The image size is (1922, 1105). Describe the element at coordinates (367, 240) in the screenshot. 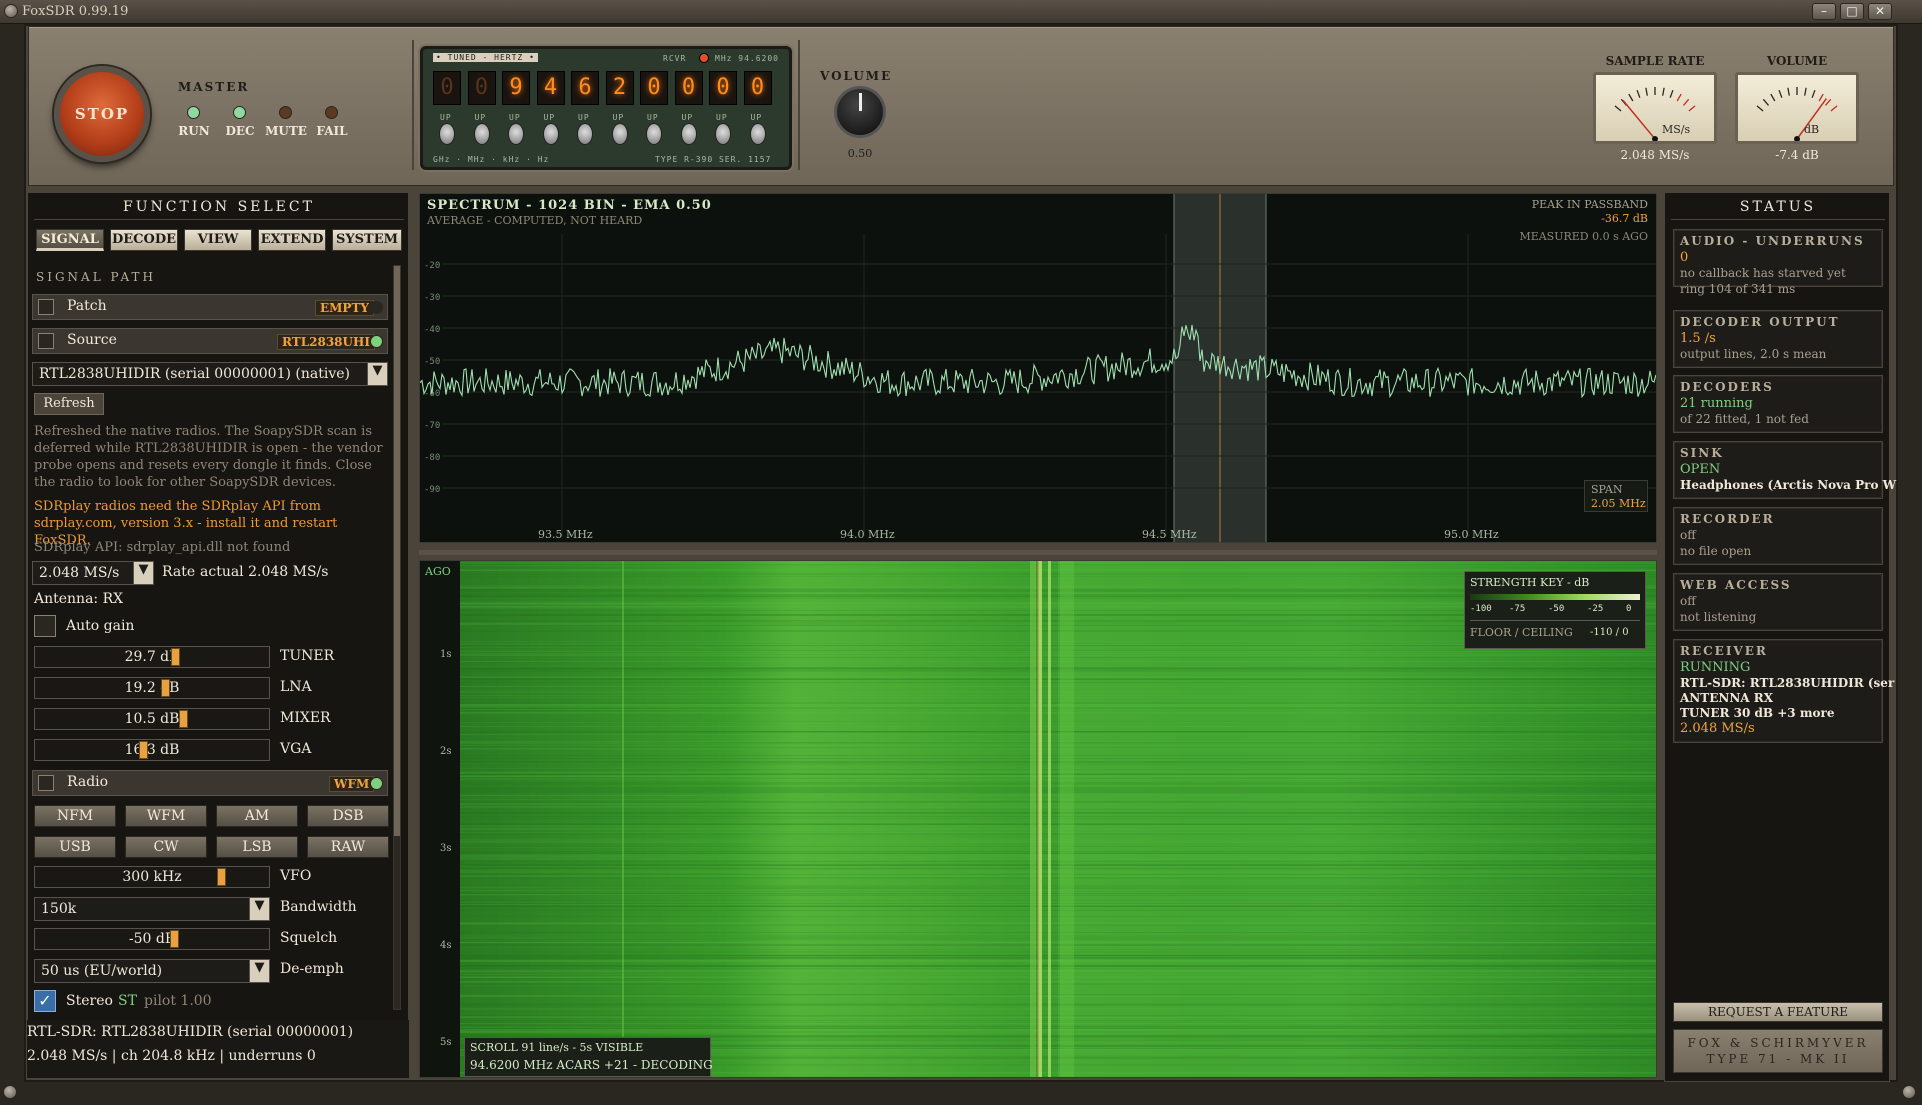

I see `tab-system: SYSTEM` at that location.